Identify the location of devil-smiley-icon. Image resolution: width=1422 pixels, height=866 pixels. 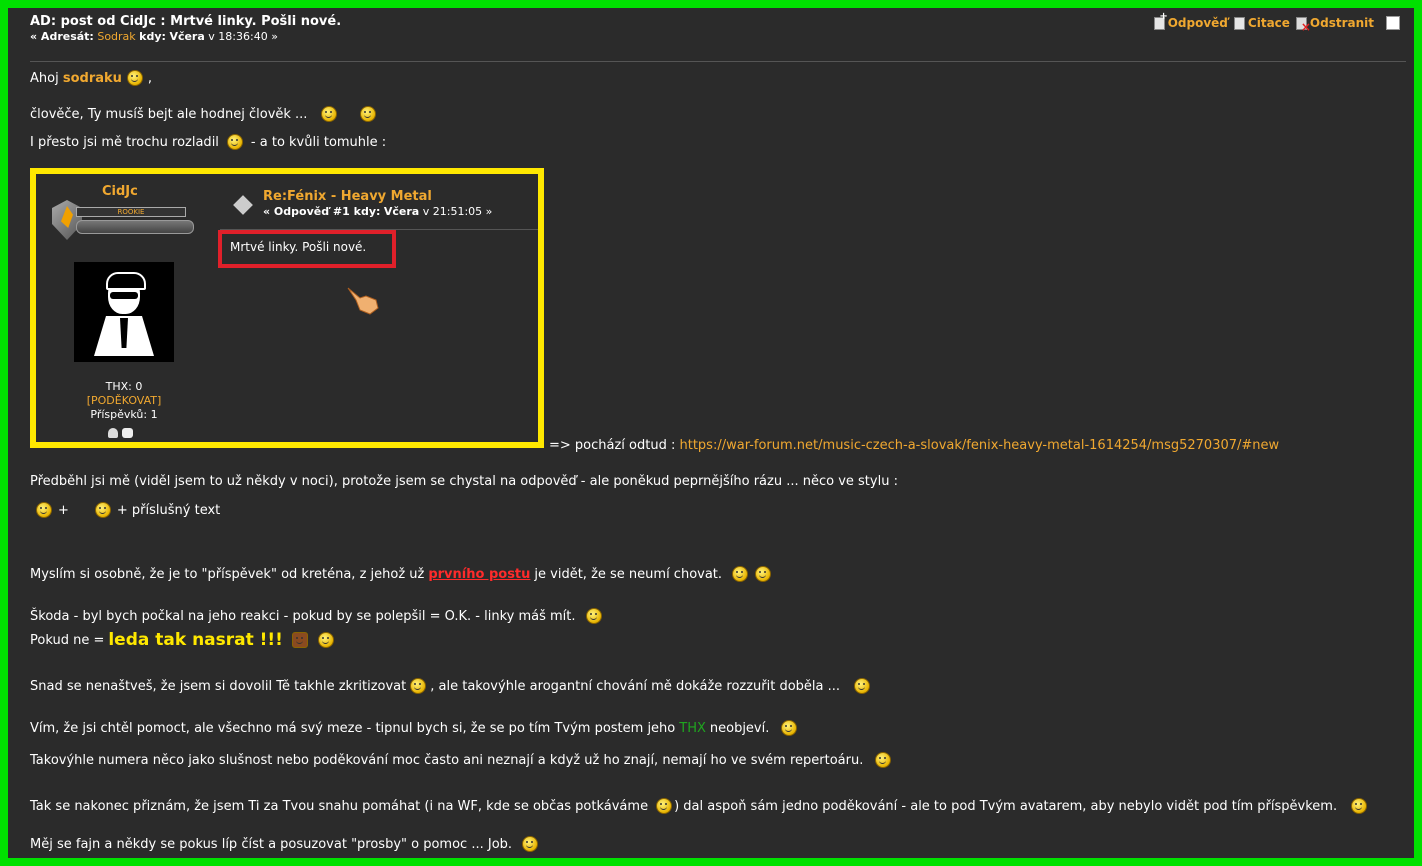
(740, 574).